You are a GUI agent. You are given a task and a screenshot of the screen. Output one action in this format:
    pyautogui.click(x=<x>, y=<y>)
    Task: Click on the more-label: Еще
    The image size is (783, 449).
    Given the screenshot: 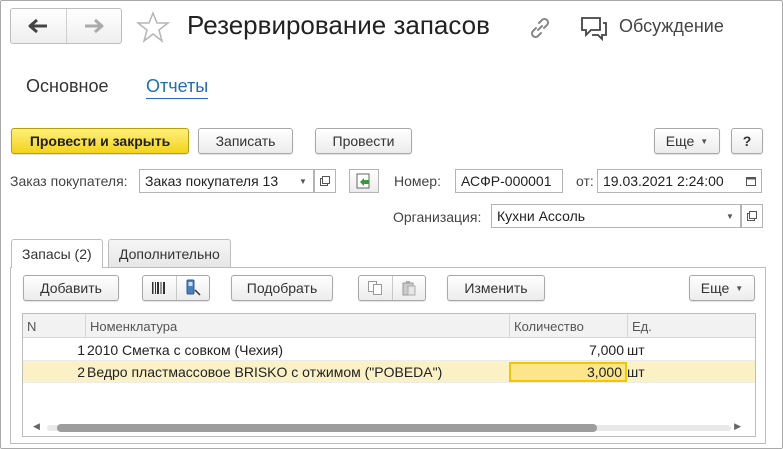 What is the action you would take?
    pyautogui.click(x=680, y=141)
    